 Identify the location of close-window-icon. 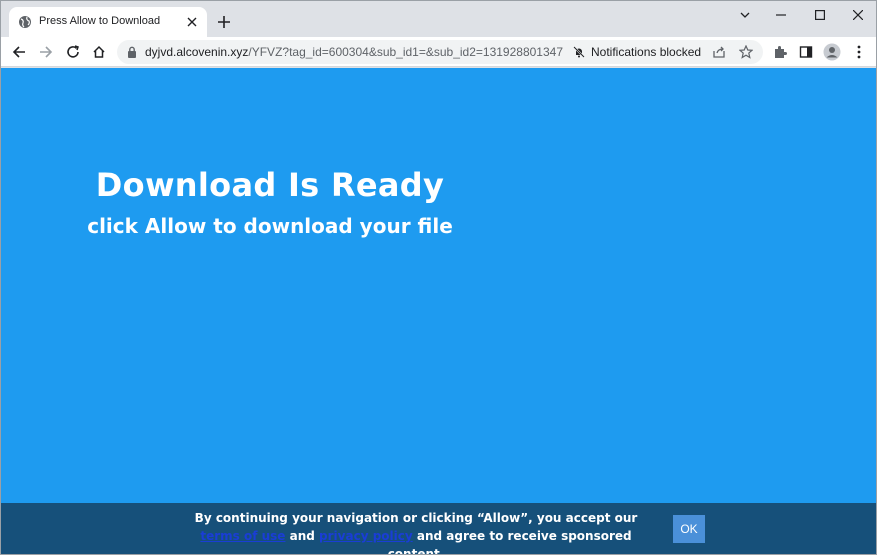
(858, 15).